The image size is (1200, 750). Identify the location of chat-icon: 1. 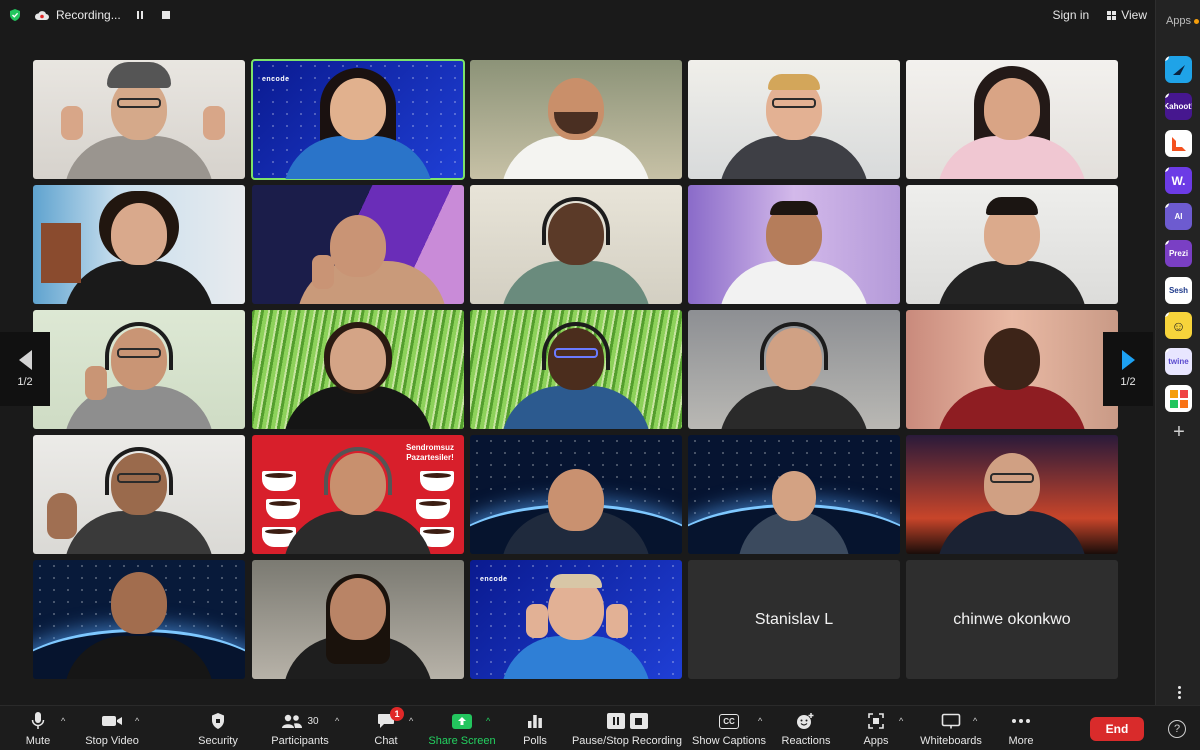
(390, 719).